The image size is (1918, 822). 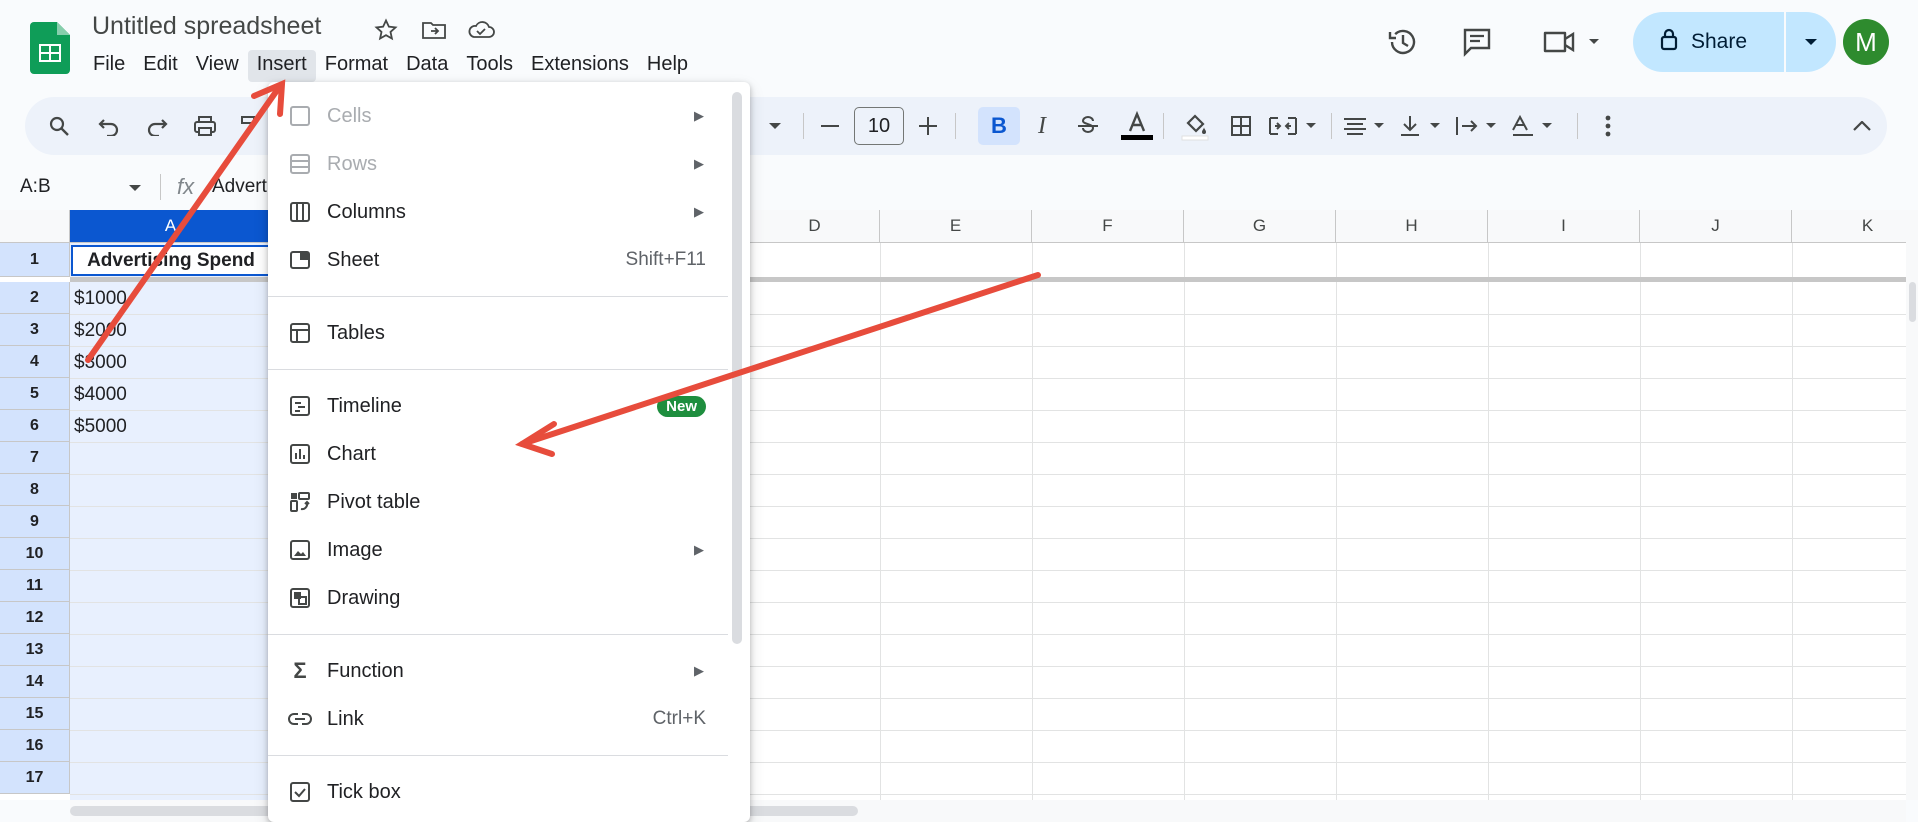 I want to click on collapse-toolbar-icon, so click(x=1862, y=126).